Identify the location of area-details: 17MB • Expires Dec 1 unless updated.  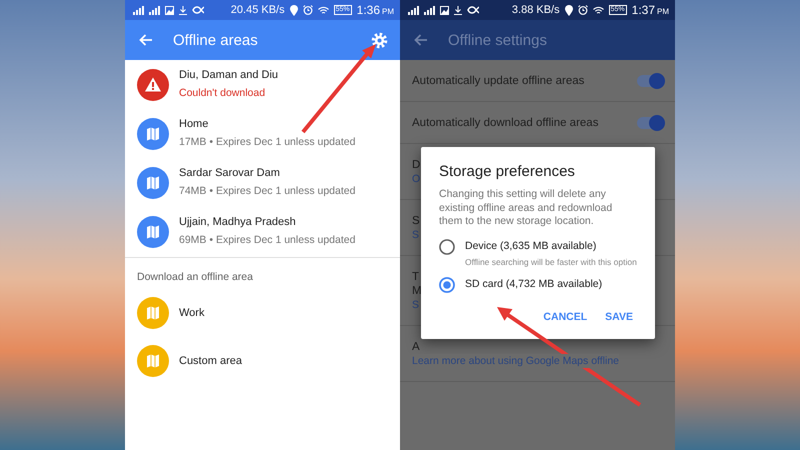
(267, 142).